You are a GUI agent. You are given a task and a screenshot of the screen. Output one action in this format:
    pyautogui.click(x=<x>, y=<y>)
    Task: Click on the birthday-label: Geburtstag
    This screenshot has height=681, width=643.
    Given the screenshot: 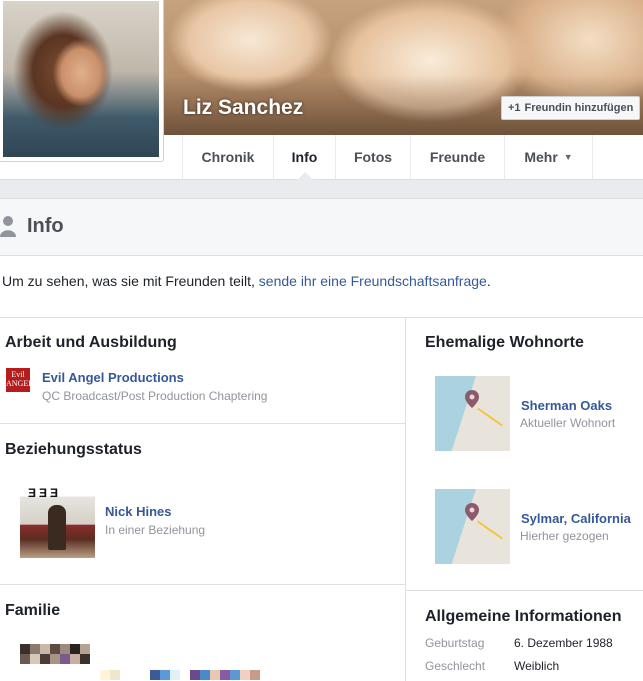 What is the action you would take?
    pyautogui.click(x=455, y=643)
    